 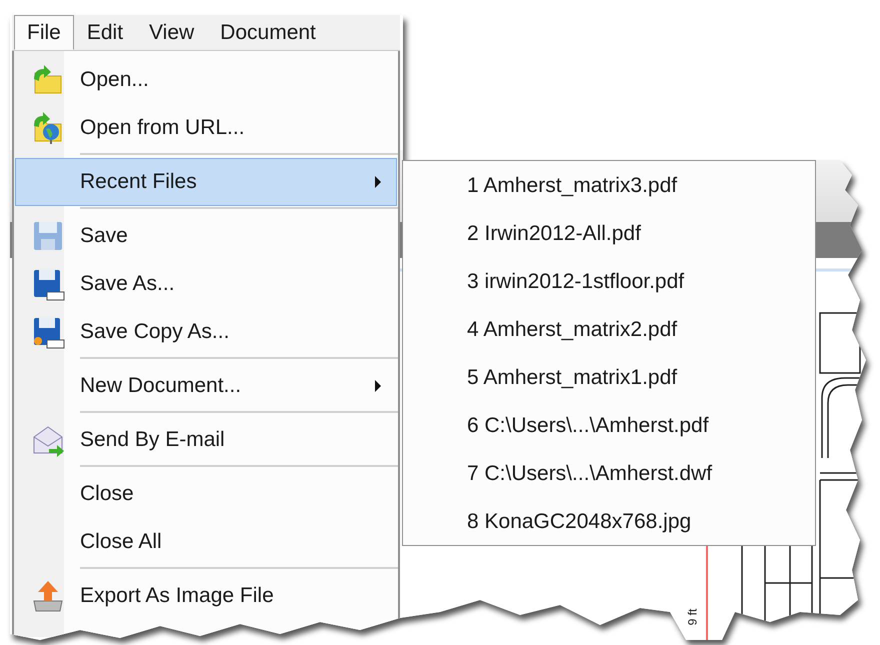 What do you see at coordinates (206, 596) in the screenshot?
I see `menu-item: Export As Image File` at bounding box center [206, 596].